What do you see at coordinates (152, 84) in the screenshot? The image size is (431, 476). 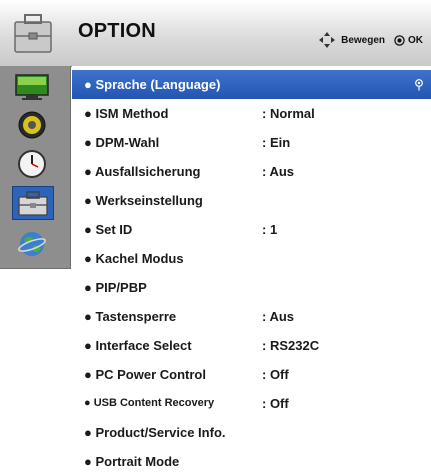 I see `menu-item-label: ● Sprache (Language)` at bounding box center [152, 84].